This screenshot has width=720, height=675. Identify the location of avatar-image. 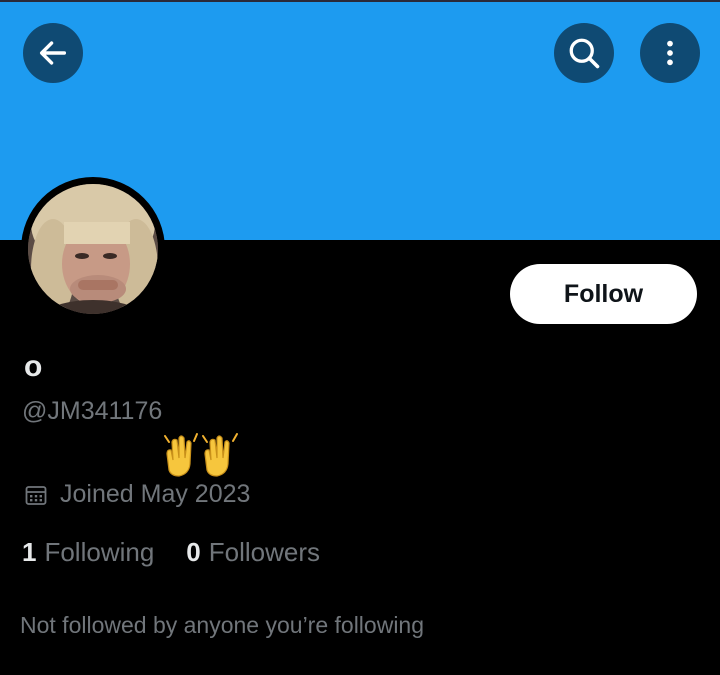
(93, 249).